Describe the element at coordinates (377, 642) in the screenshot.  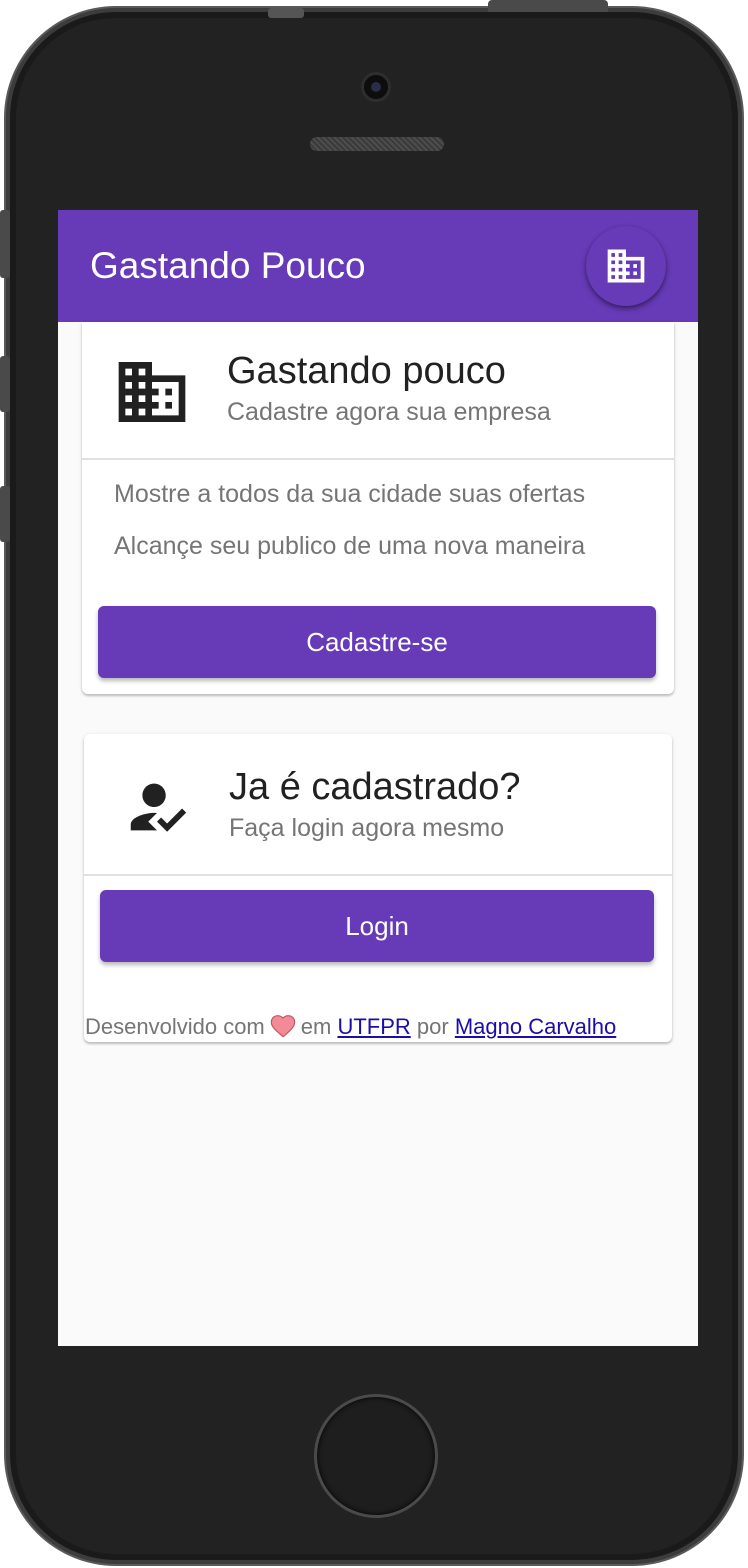
I see `register-button: Cadastre-se` at that location.